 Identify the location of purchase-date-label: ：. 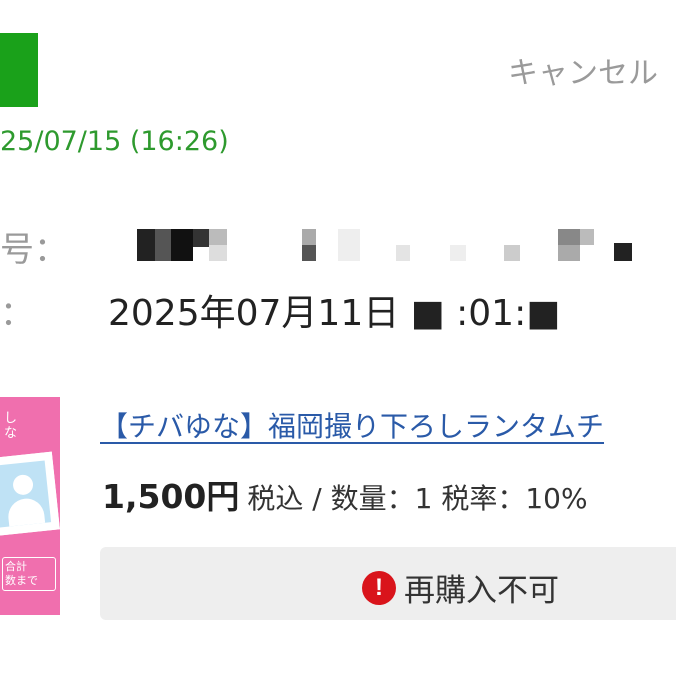
(17, 314).